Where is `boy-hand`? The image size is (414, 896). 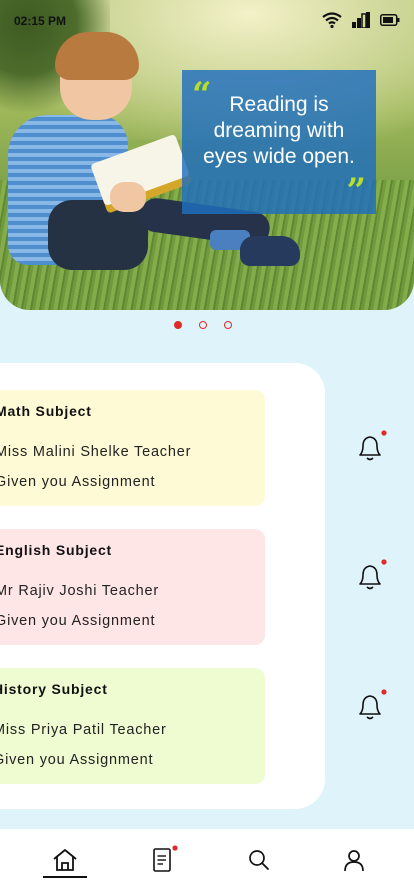 boy-hand is located at coordinates (128, 197).